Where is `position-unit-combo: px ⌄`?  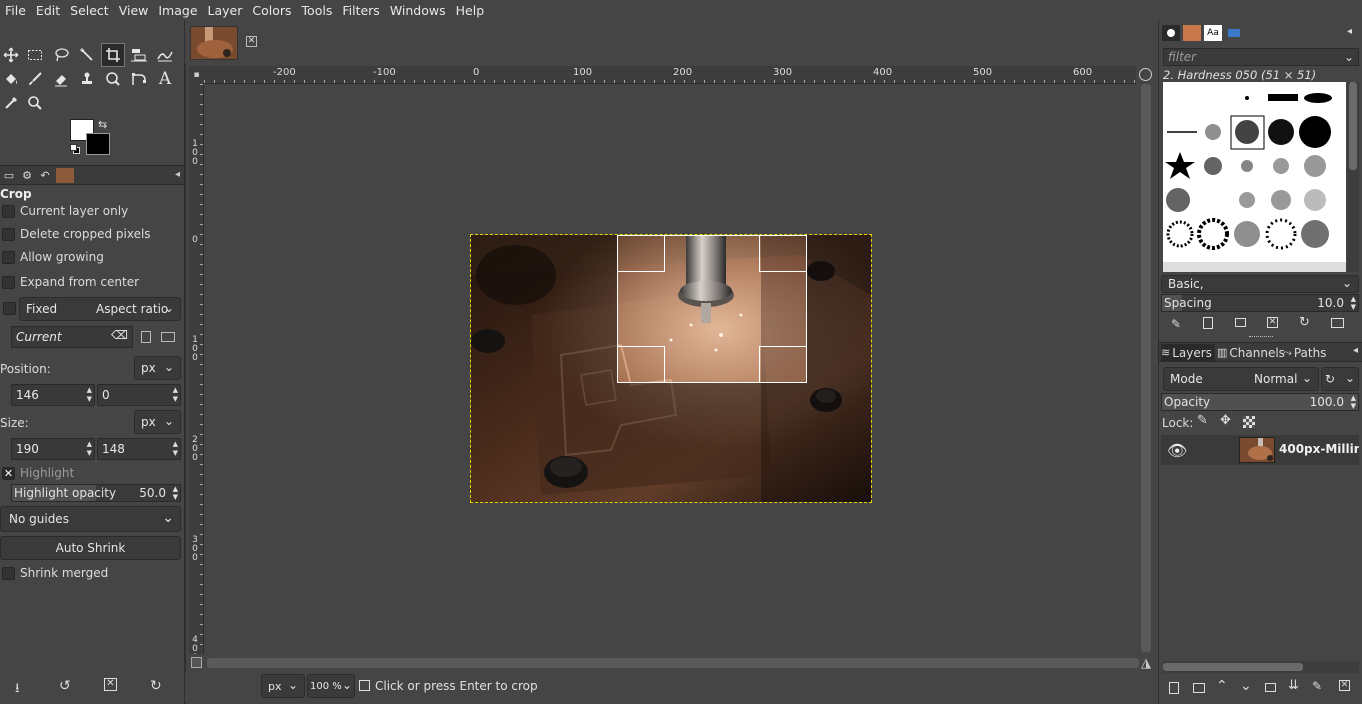 position-unit-combo: px ⌄ is located at coordinates (157, 368).